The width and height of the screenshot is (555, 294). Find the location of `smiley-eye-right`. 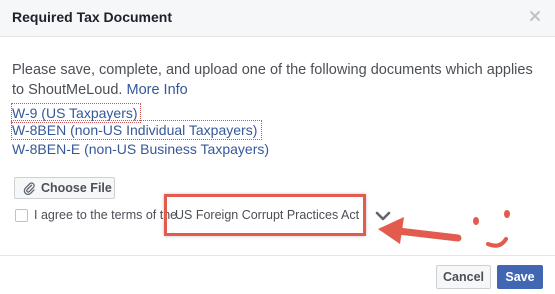

smiley-eye-right is located at coordinates (507, 214).